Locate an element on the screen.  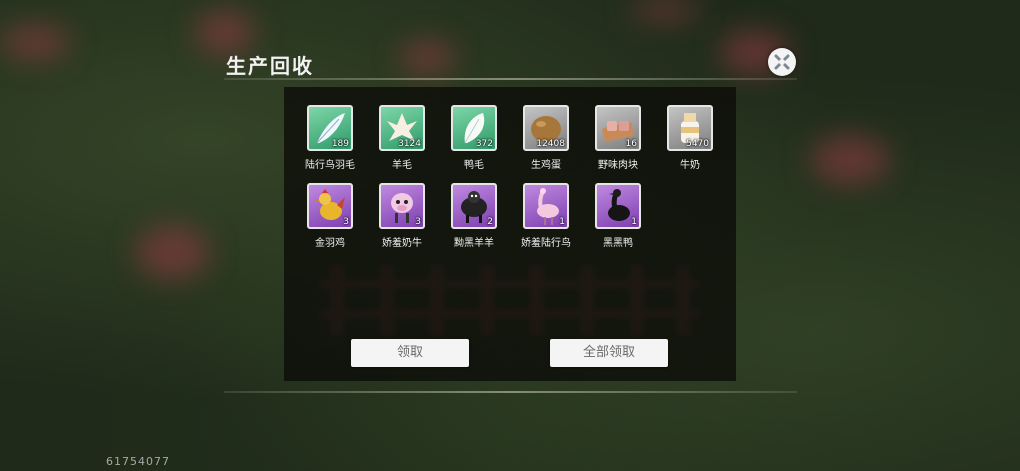
item-label: 黑黑鸭 is located at coordinates (618, 243).